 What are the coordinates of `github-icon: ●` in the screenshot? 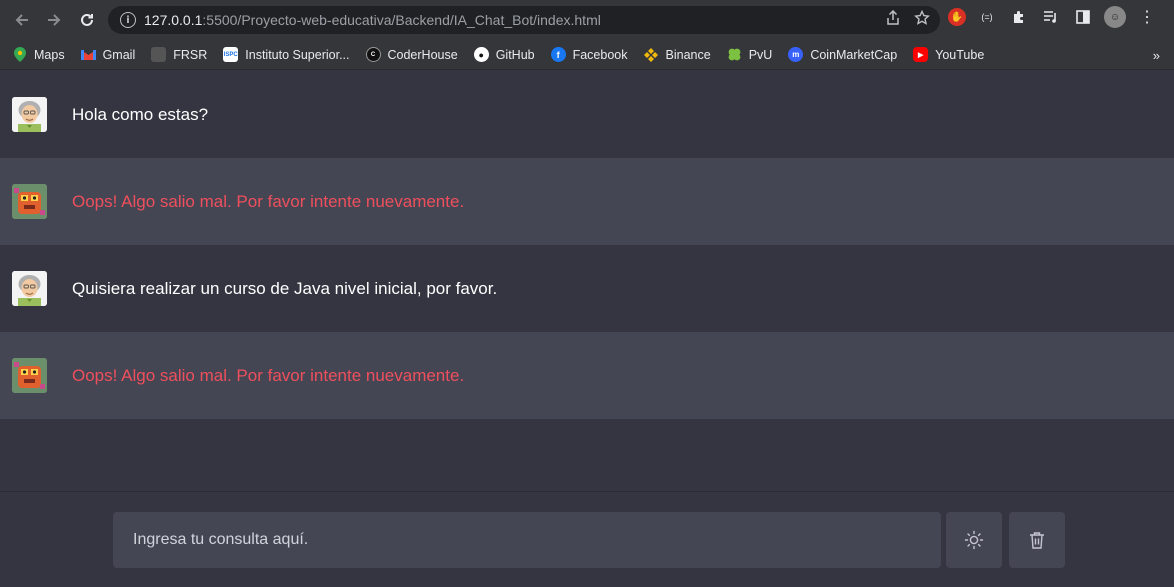 It's located at (481, 54).